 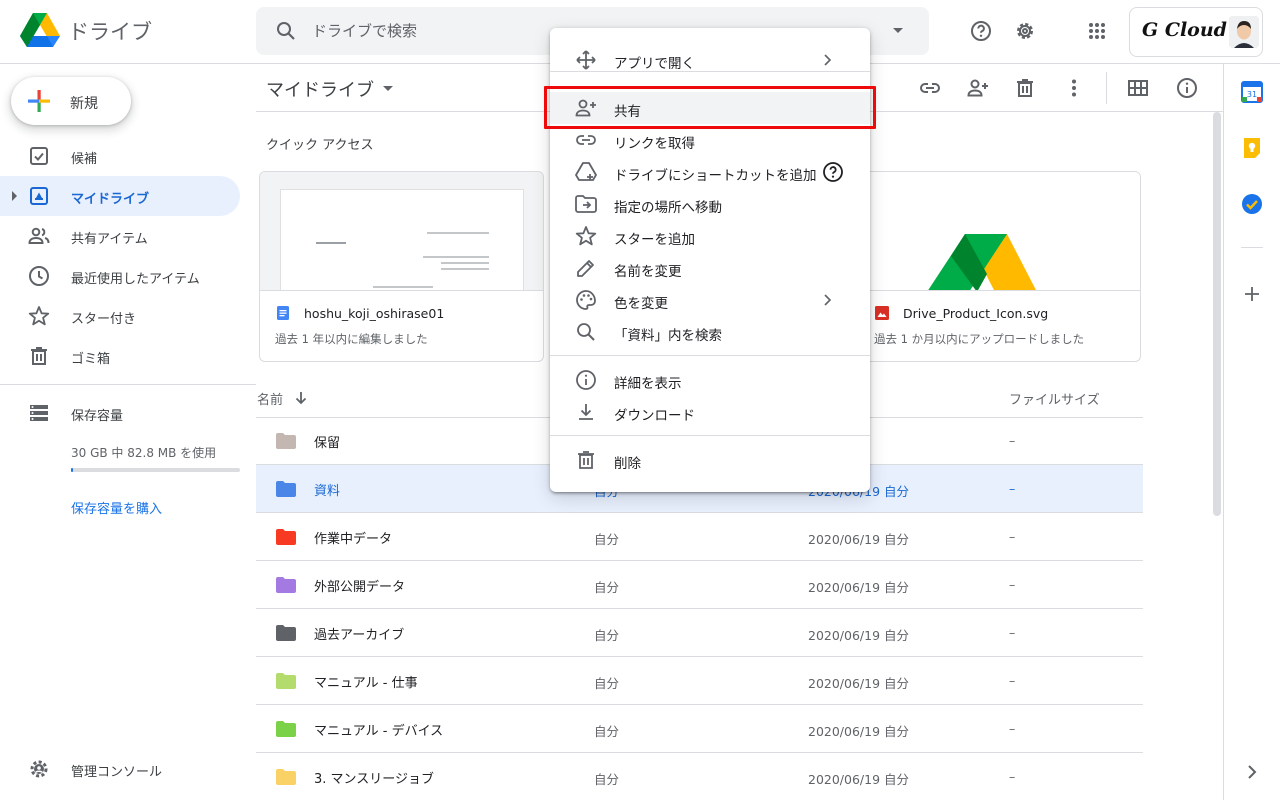 I want to click on column-header-name: 名前, so click(x=270, y=398).